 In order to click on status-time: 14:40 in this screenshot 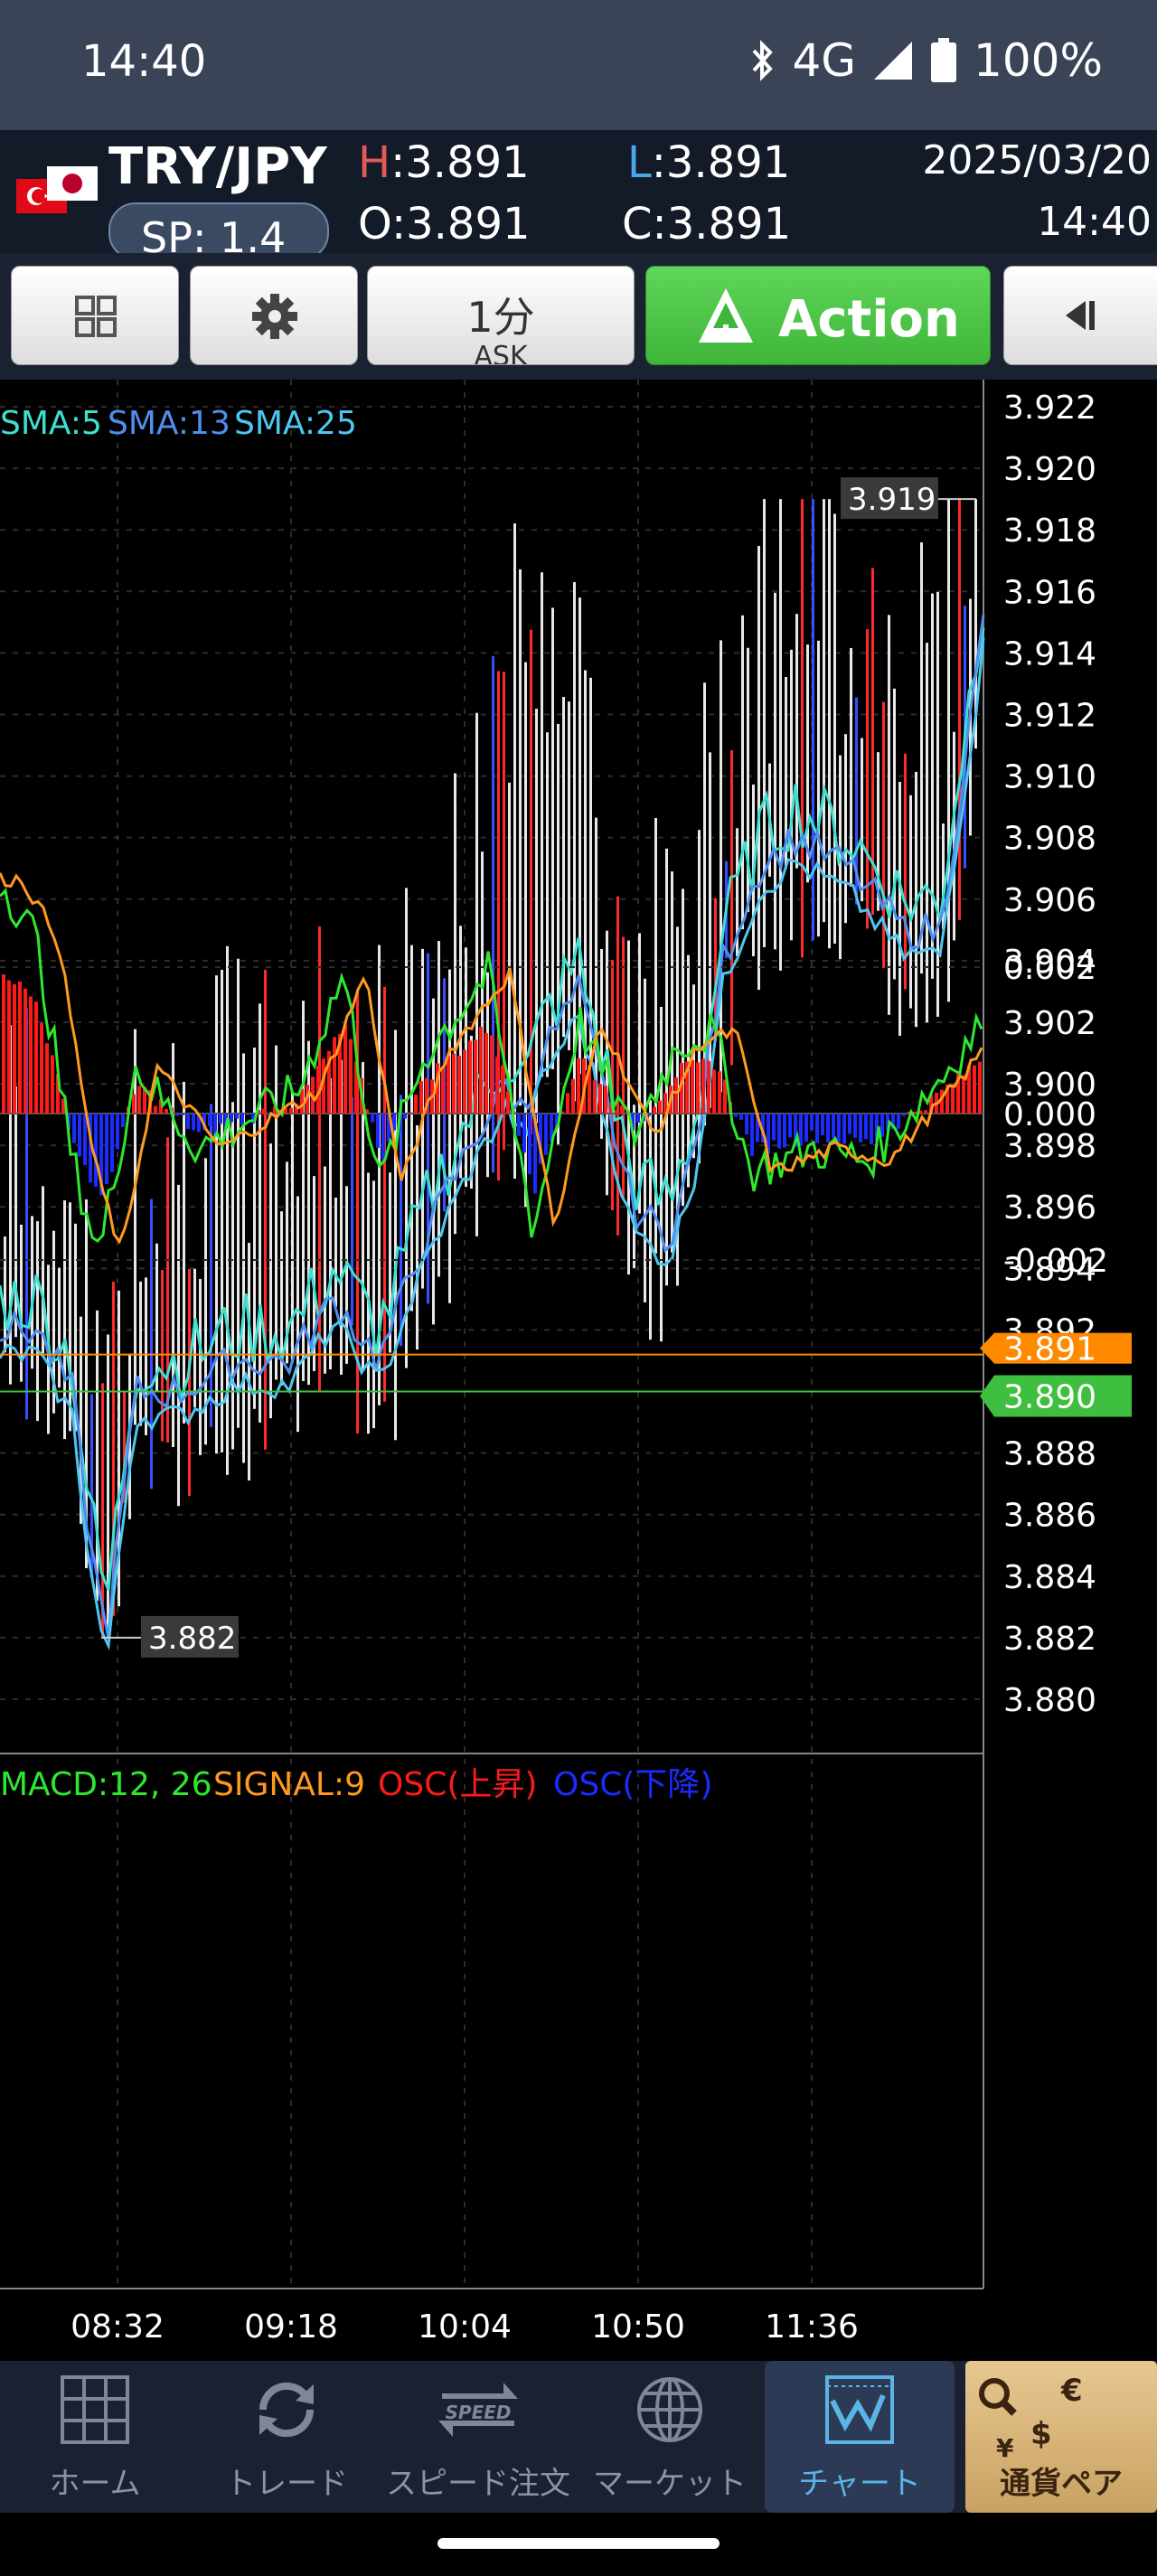, I will do `click(144, 62)`.